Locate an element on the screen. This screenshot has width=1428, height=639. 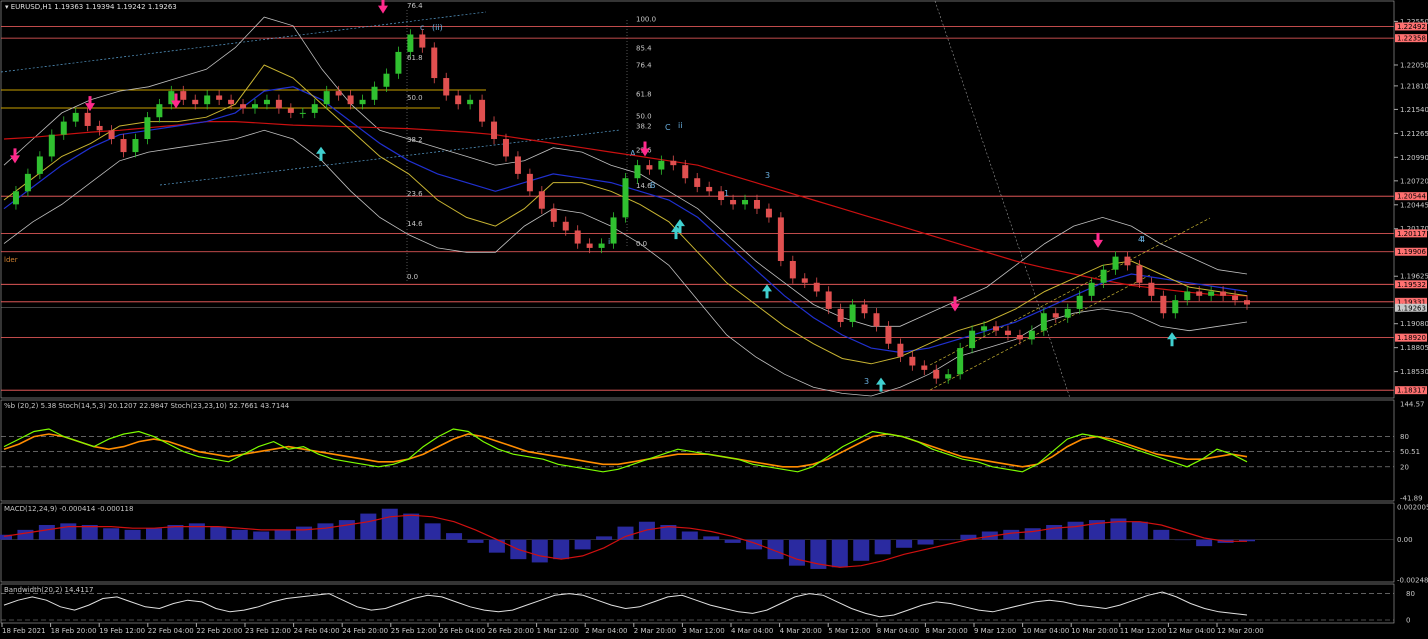
wave-label: ii is located at coordinates (680, 125).